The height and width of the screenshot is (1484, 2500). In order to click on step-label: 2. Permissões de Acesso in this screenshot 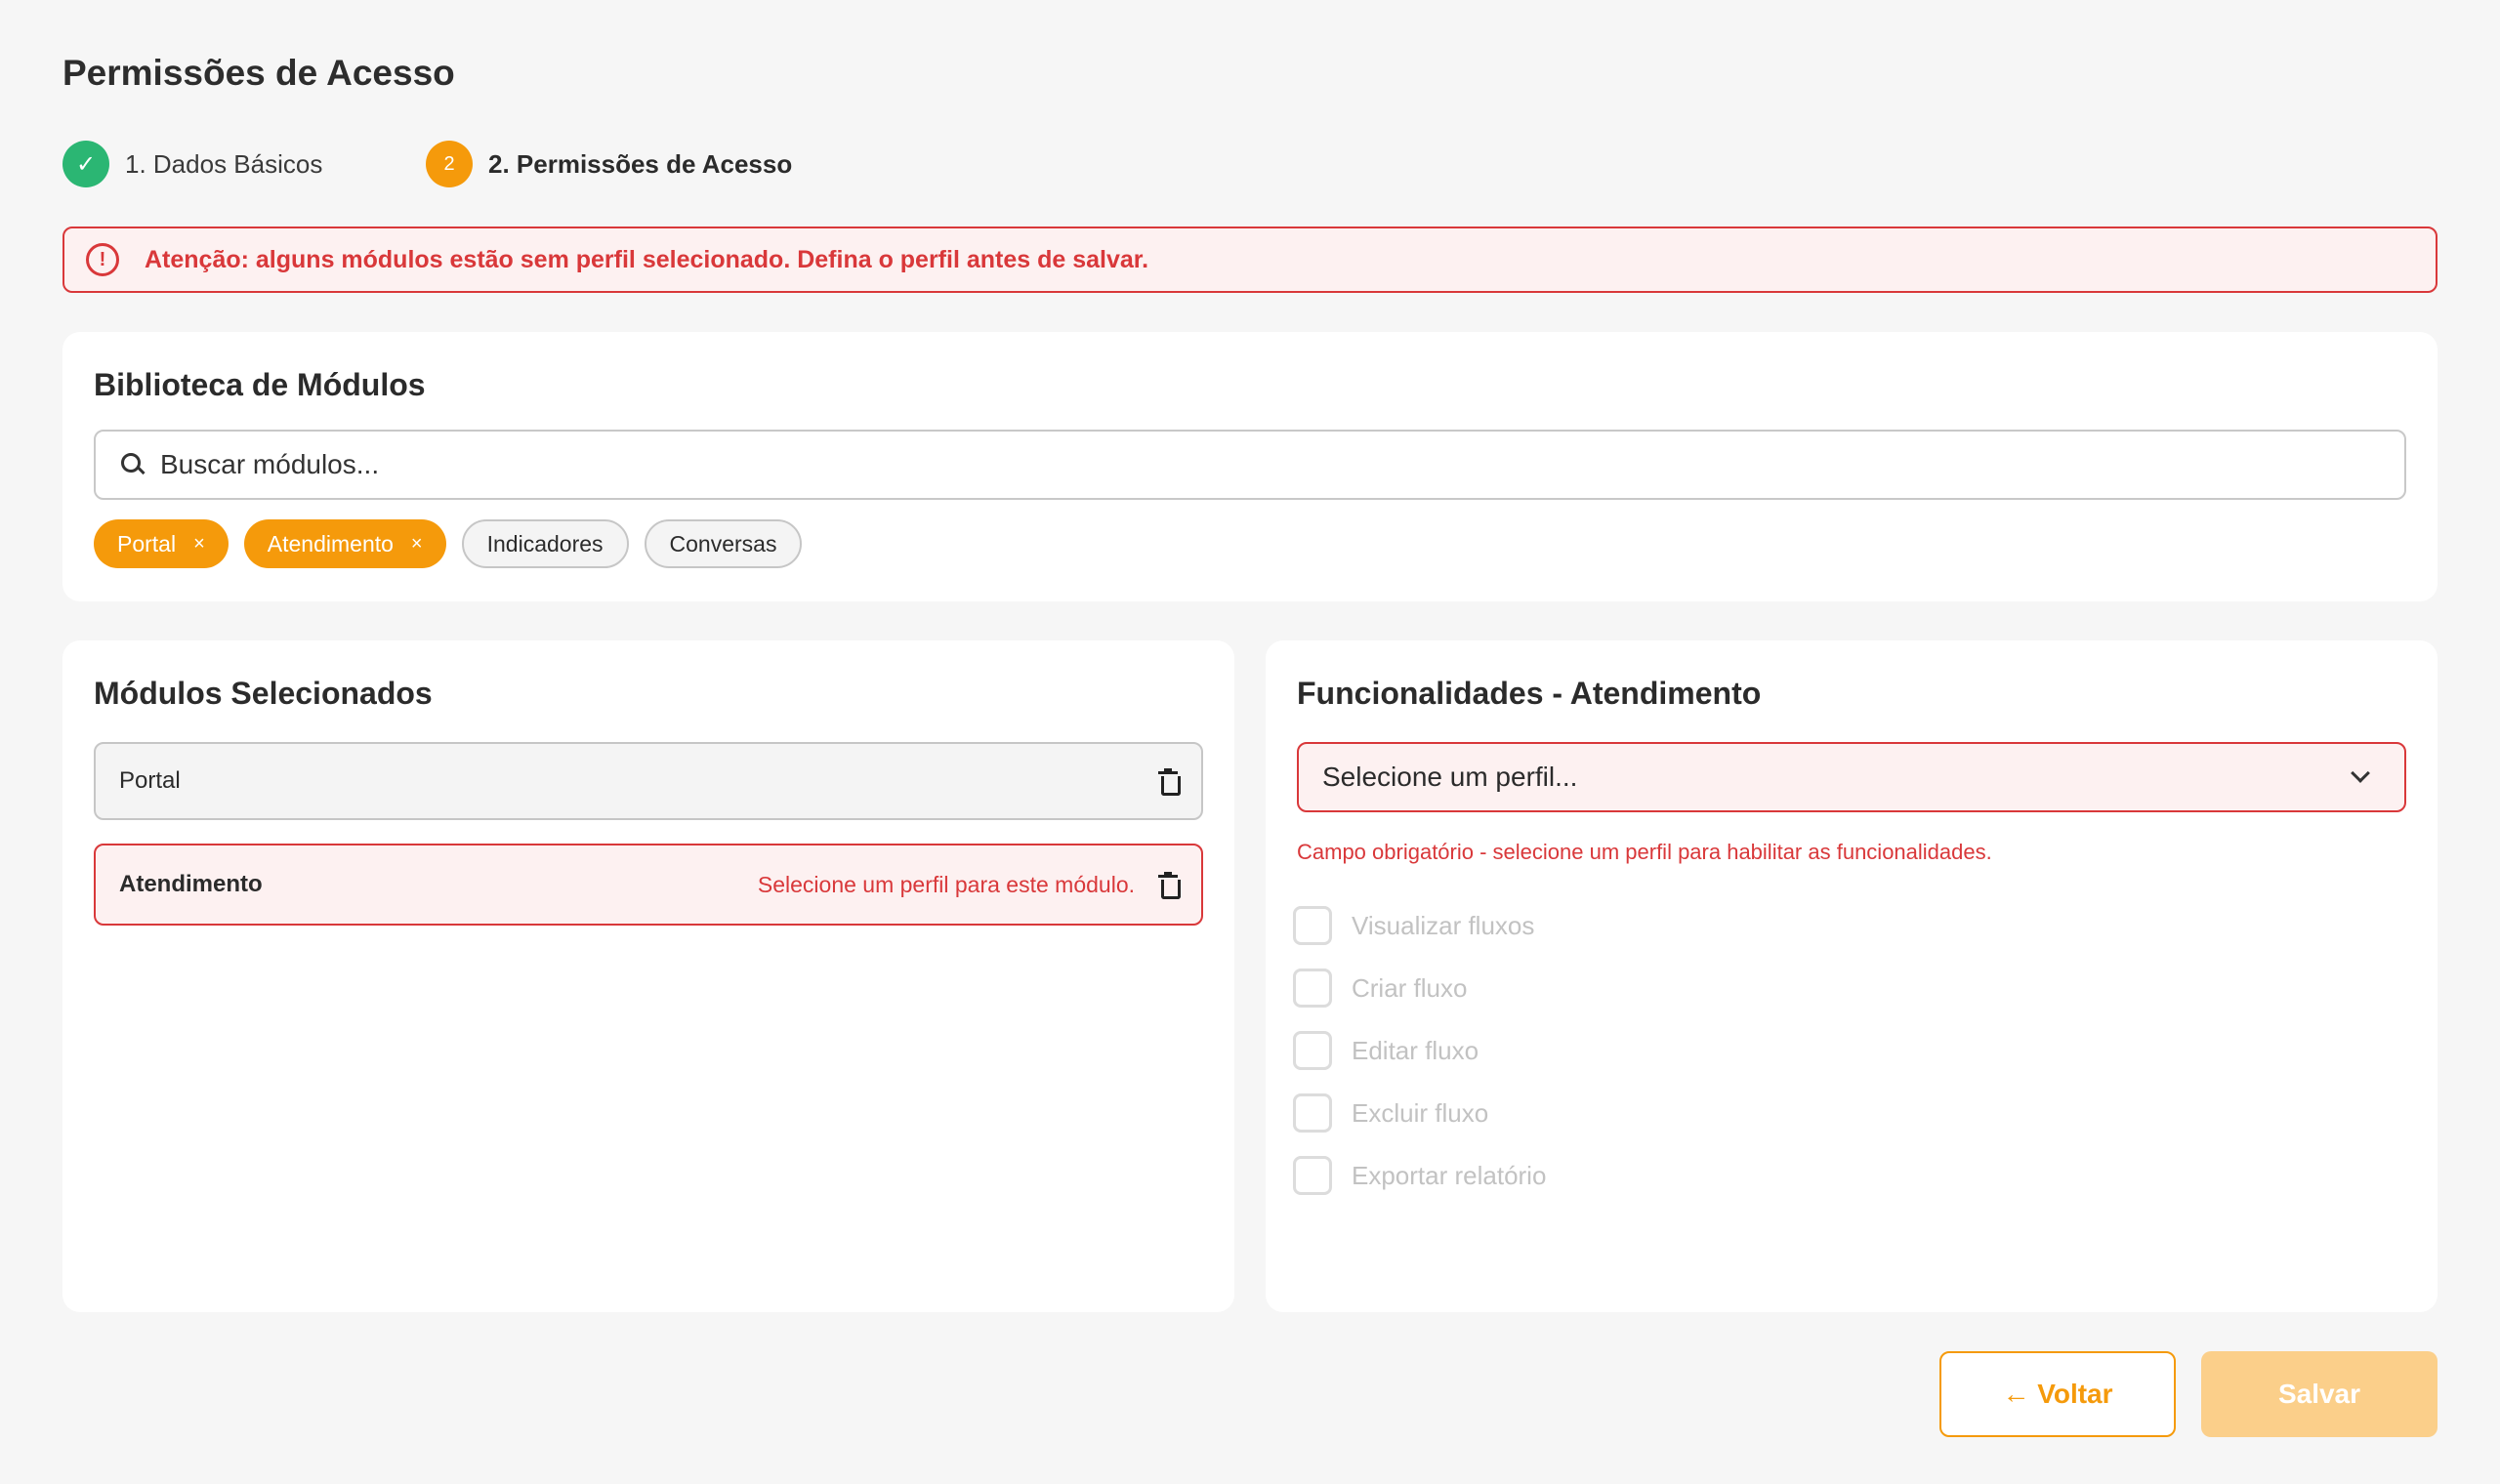, I will do `click(640, 163)`.